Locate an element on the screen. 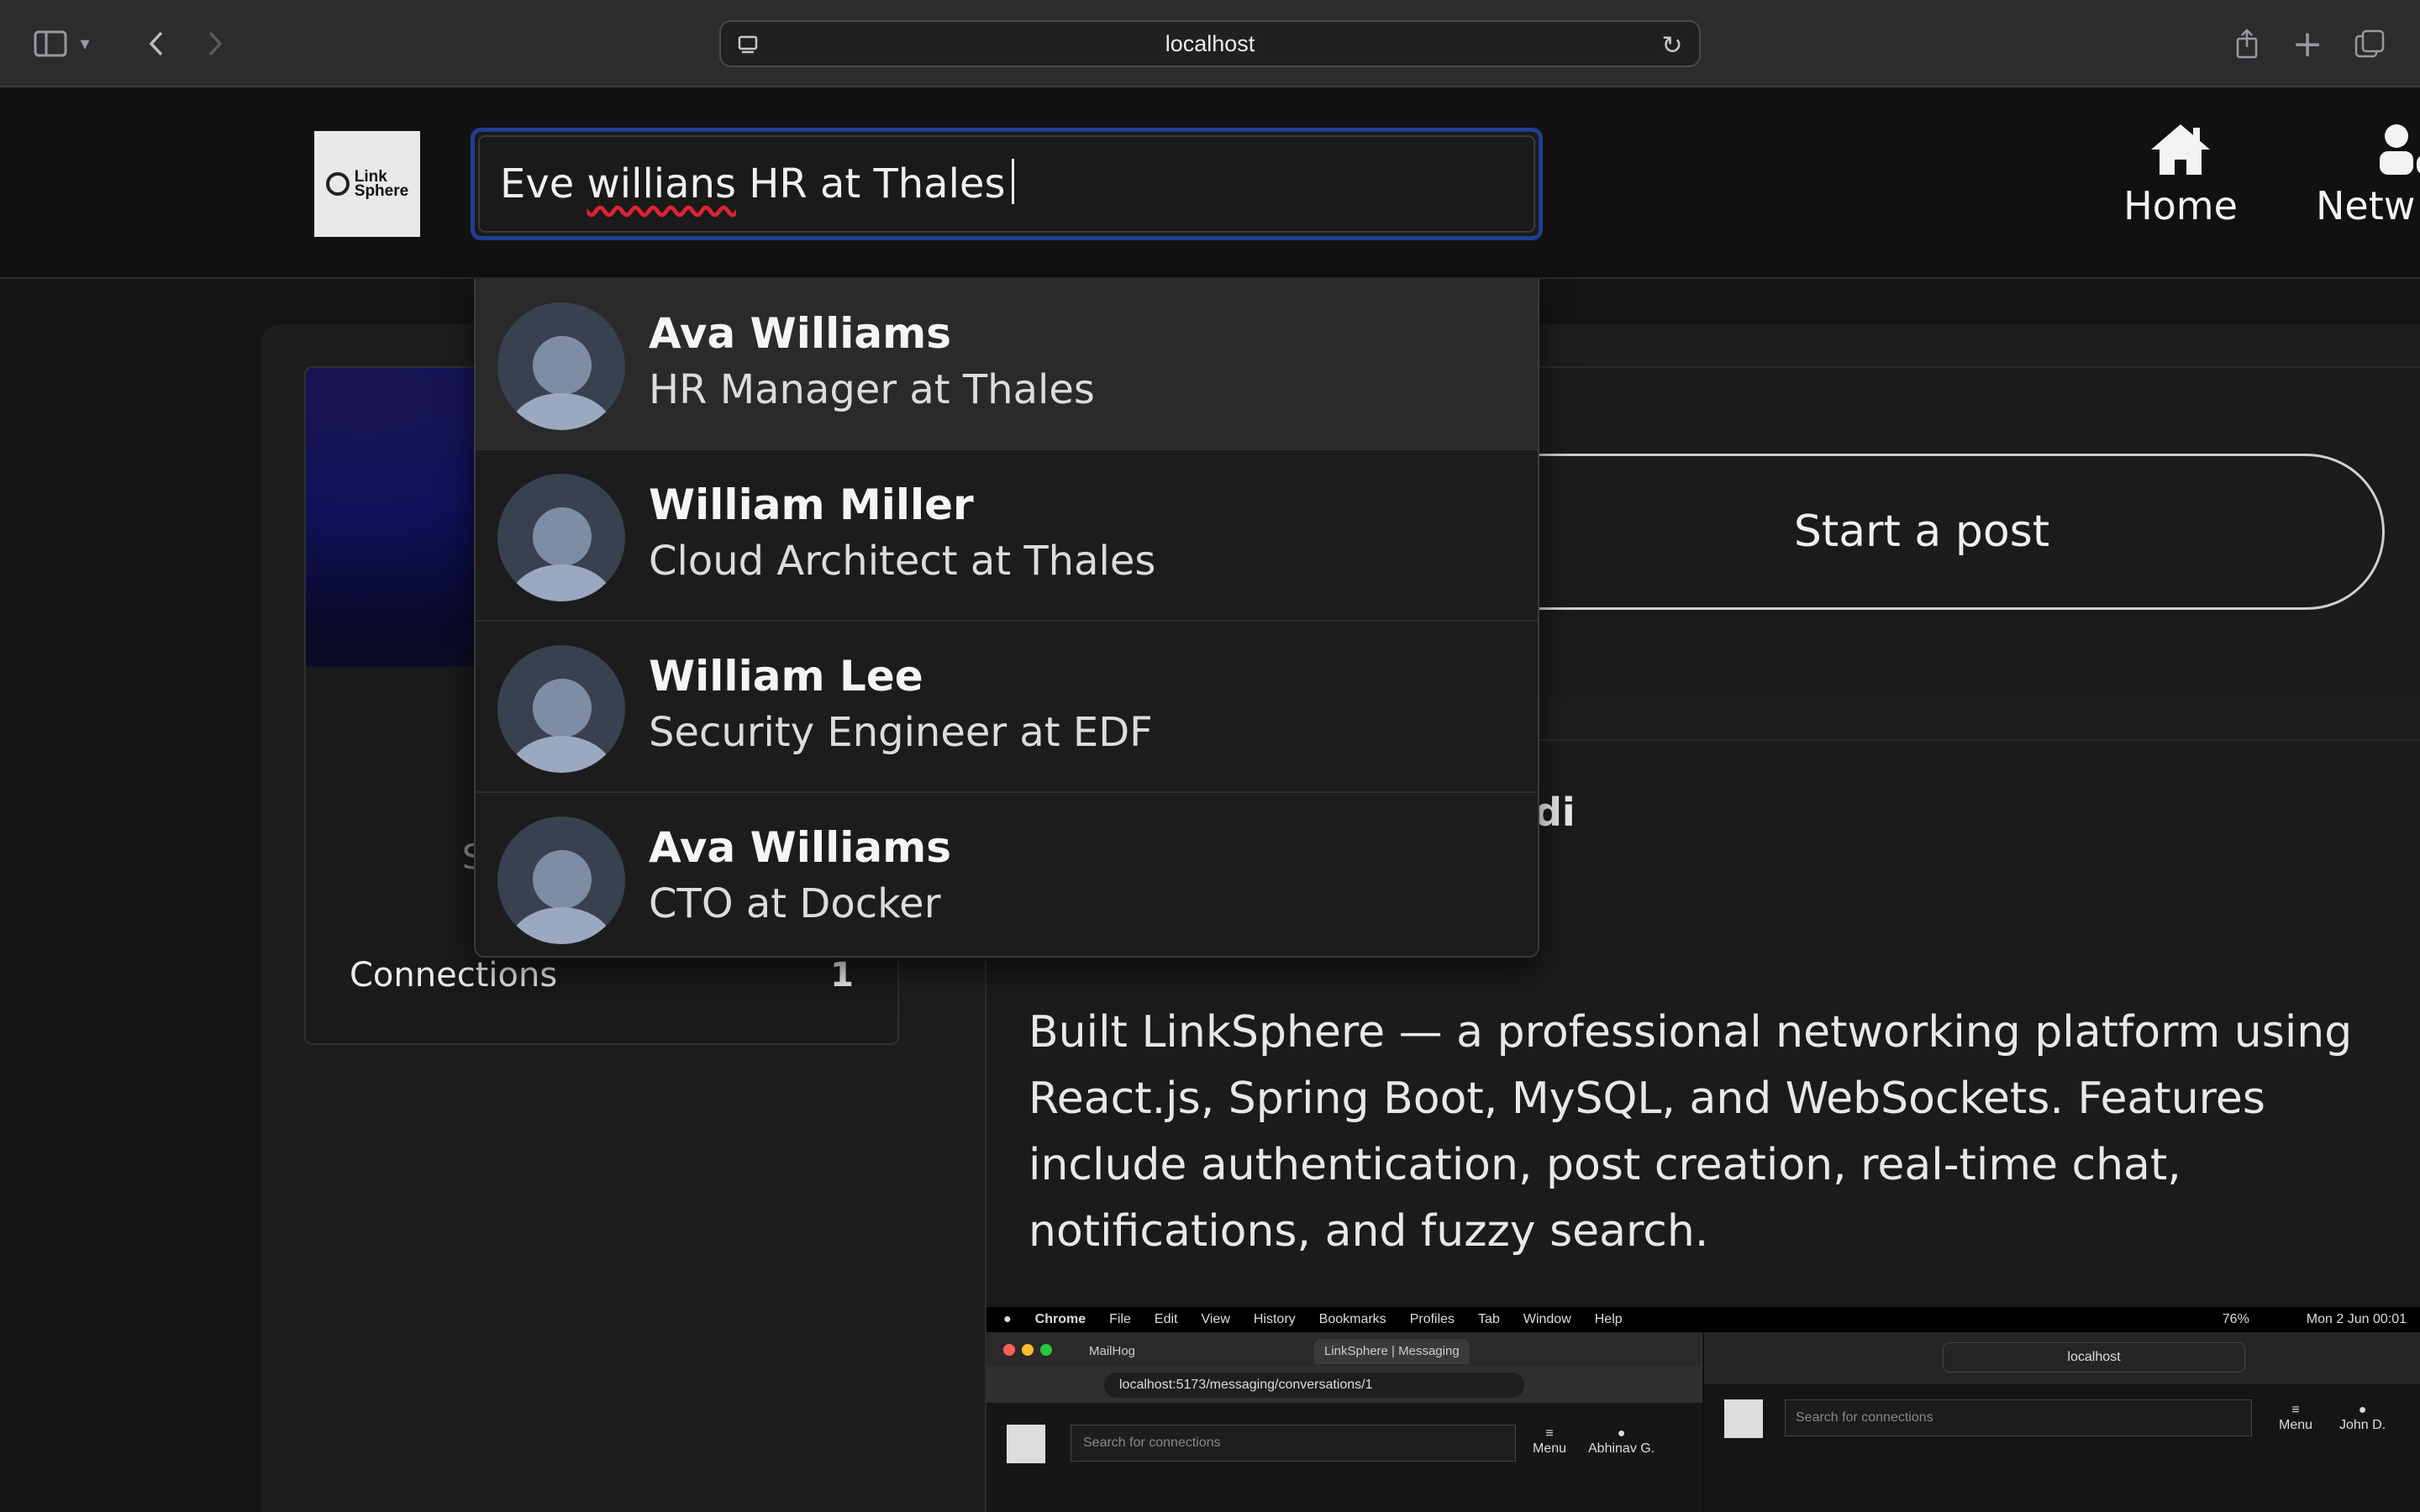 Image resolution: width=2420 pixels, height=1512 pixels. menu-item: Bookmarks is located at coordinates (1352, 1319).